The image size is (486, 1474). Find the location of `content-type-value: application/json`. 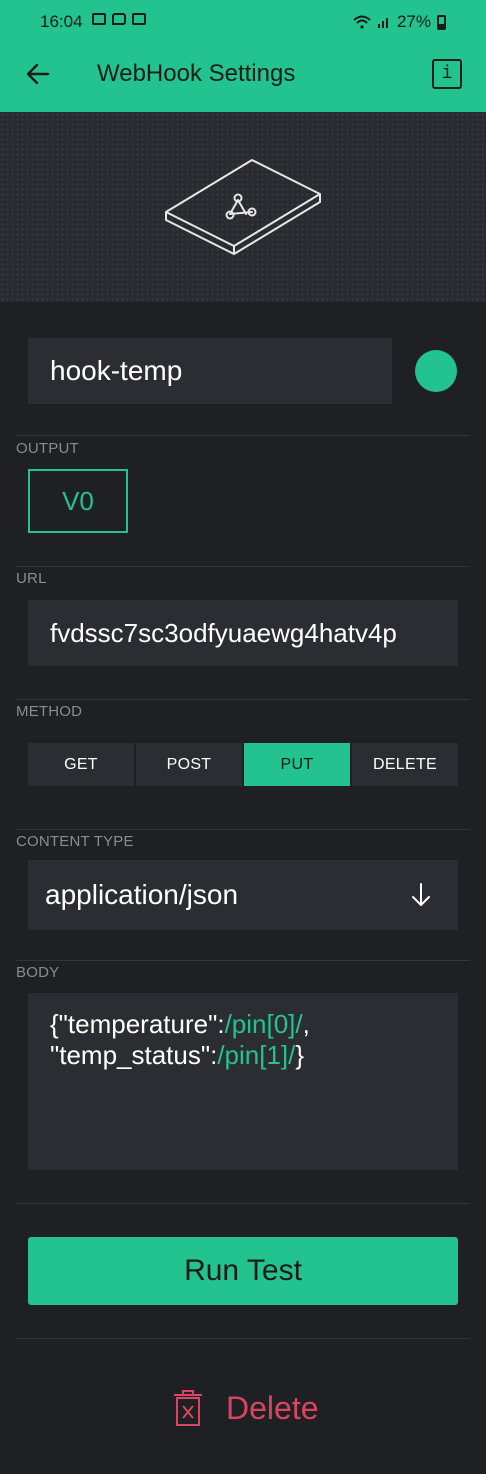

content-type-value: application/json is located at coordinates (142, 894).